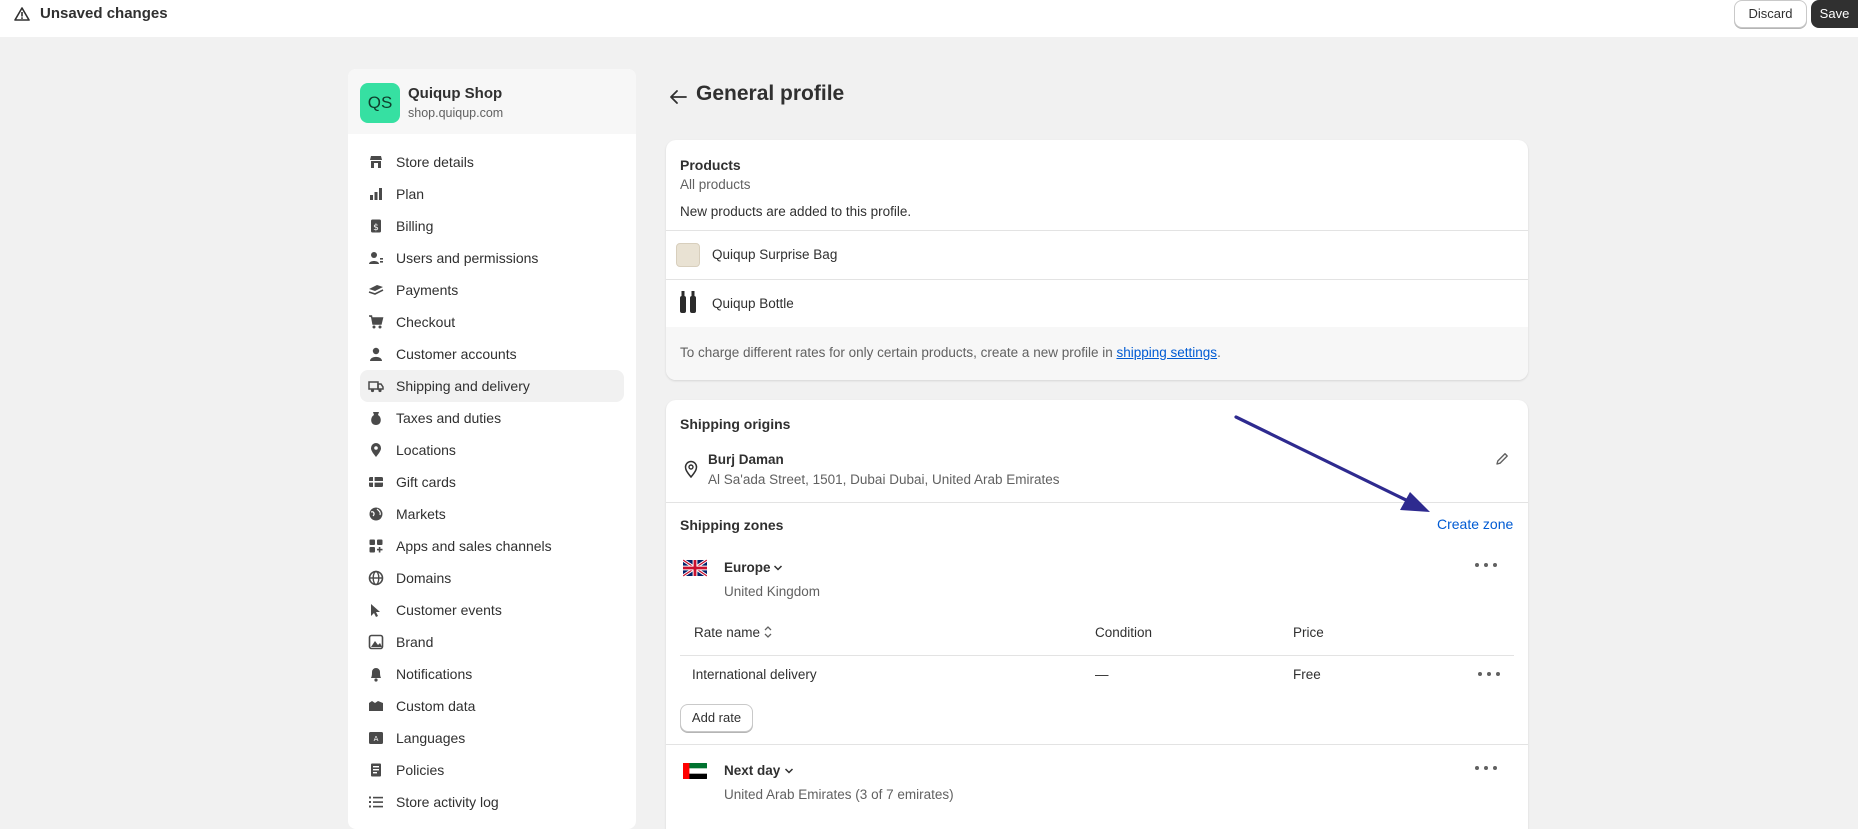 The height and width of the screenshot is (829, 1858). Describe the element at coordinates (1097, 303) in the screenshot. I see `product-row: Quiqup Bottle` at that location.